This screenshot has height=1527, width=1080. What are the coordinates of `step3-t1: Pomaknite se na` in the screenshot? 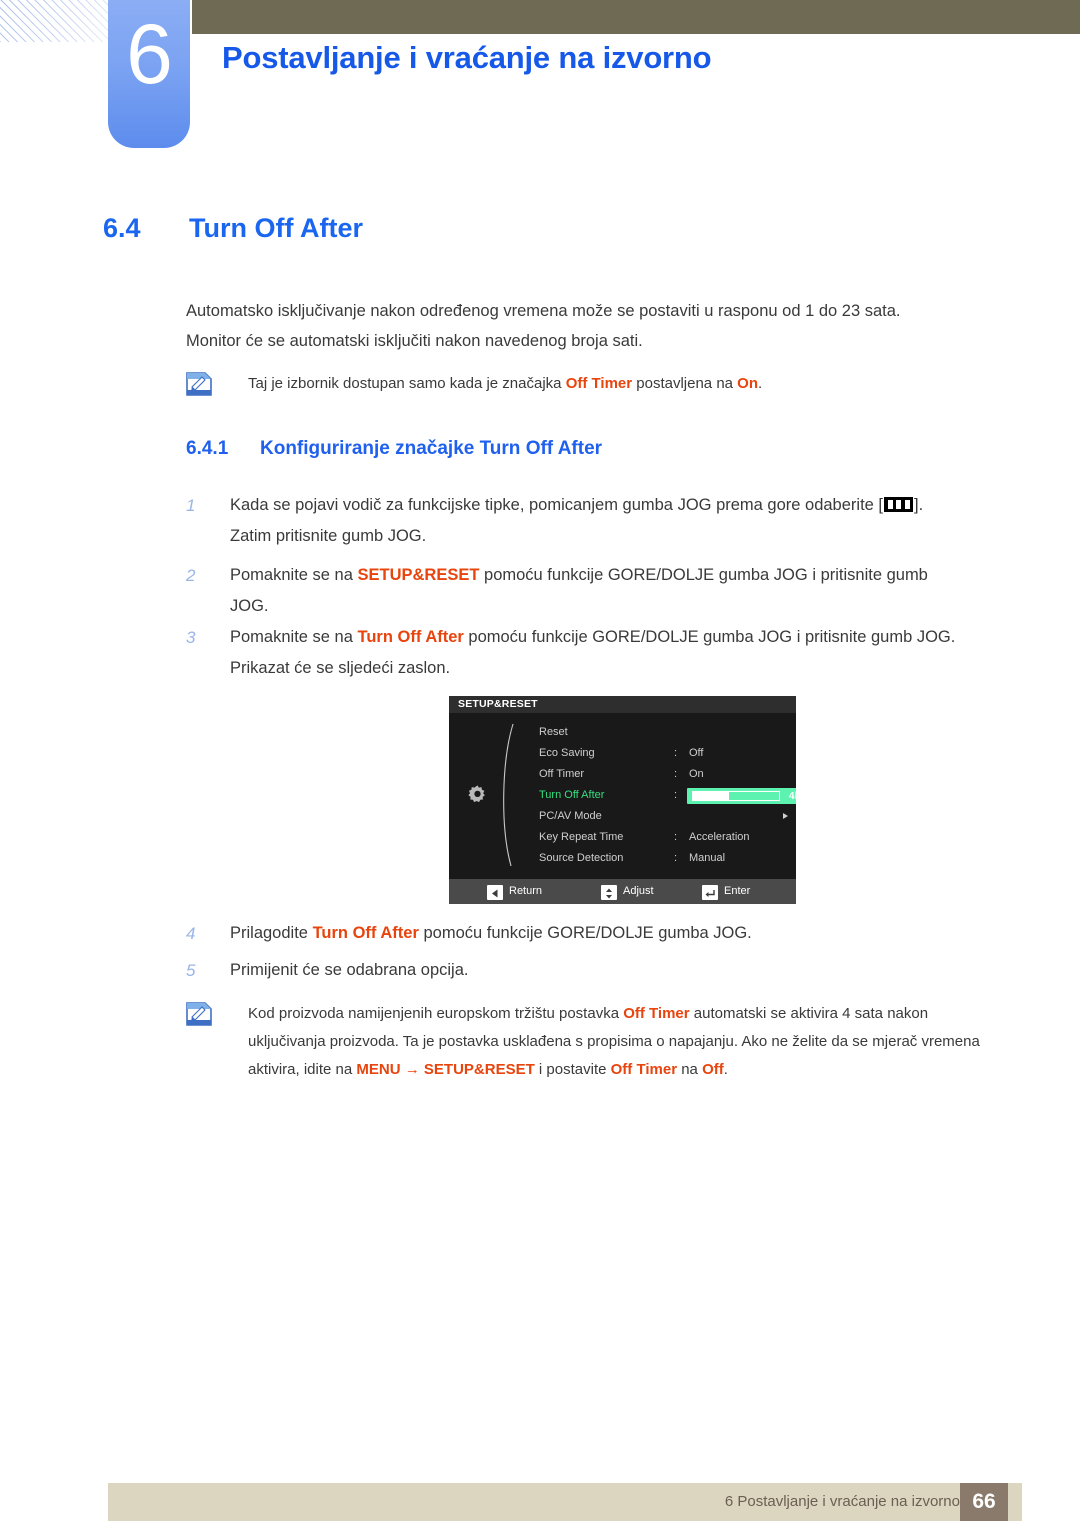 It's located at (294, 637).